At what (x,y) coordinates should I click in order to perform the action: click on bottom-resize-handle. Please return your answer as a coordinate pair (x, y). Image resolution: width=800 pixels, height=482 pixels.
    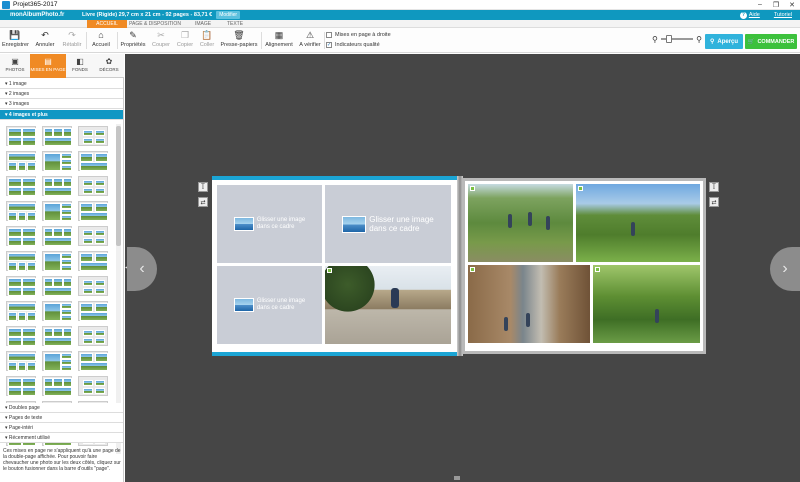
    Looking at the image, I should click on (457, 478).